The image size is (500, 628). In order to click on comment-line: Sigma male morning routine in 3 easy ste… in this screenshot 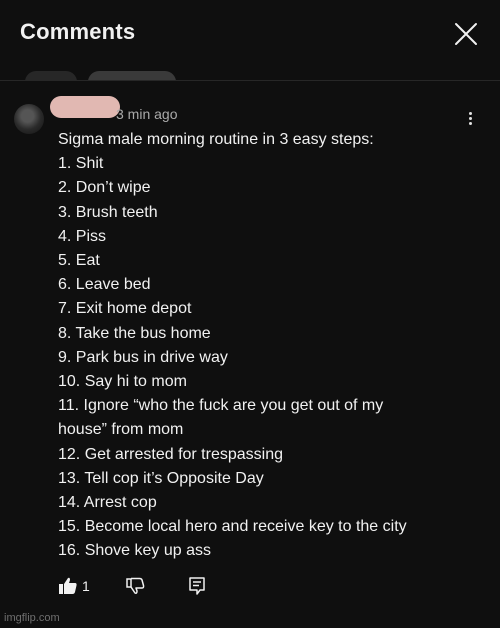, I will do `click(216, 139)`.